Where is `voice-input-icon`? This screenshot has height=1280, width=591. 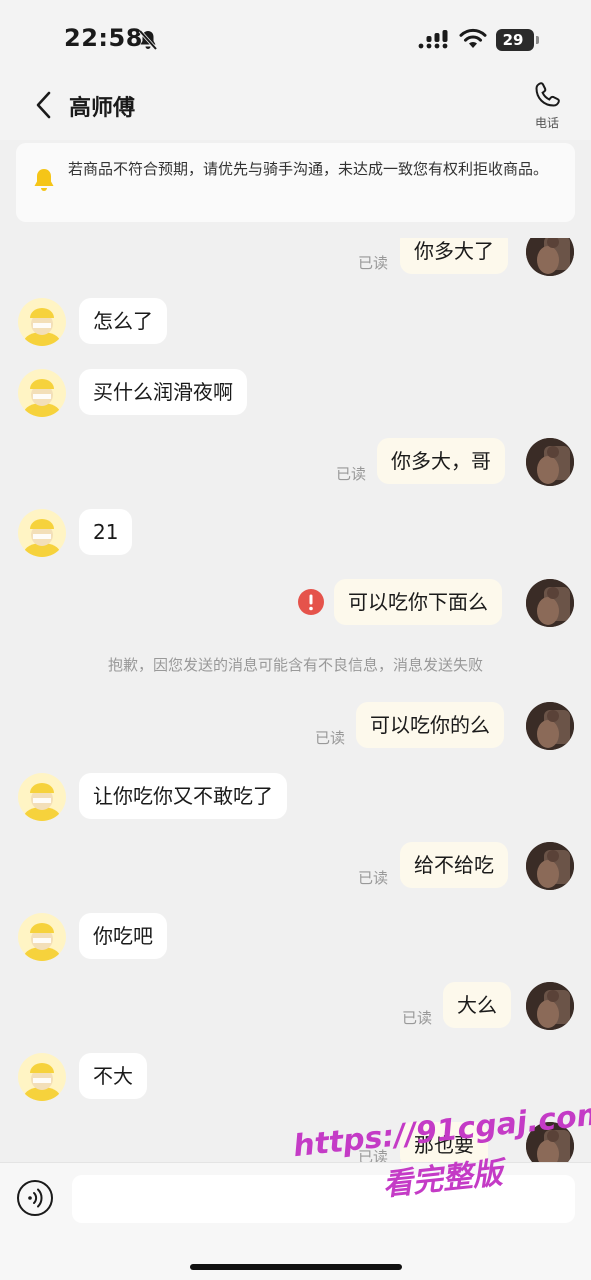 voice-input-icon is located at coordinates (35, 1198).